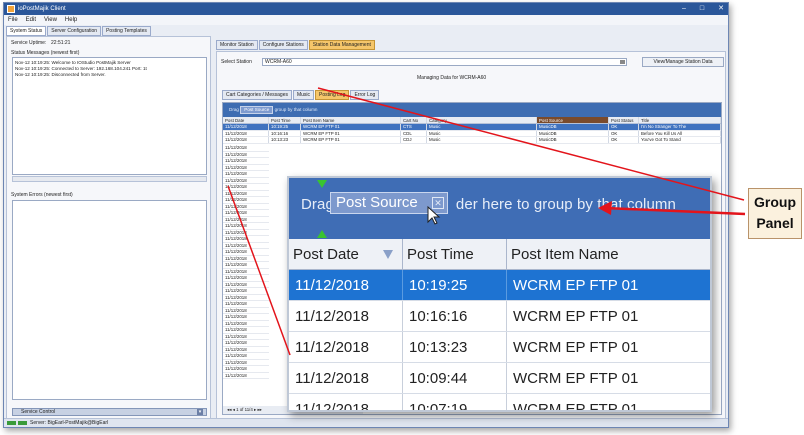 This screenshot has width=804, height=435. I want to click on cell-post-time: 10:13:23, so click(285, 140).